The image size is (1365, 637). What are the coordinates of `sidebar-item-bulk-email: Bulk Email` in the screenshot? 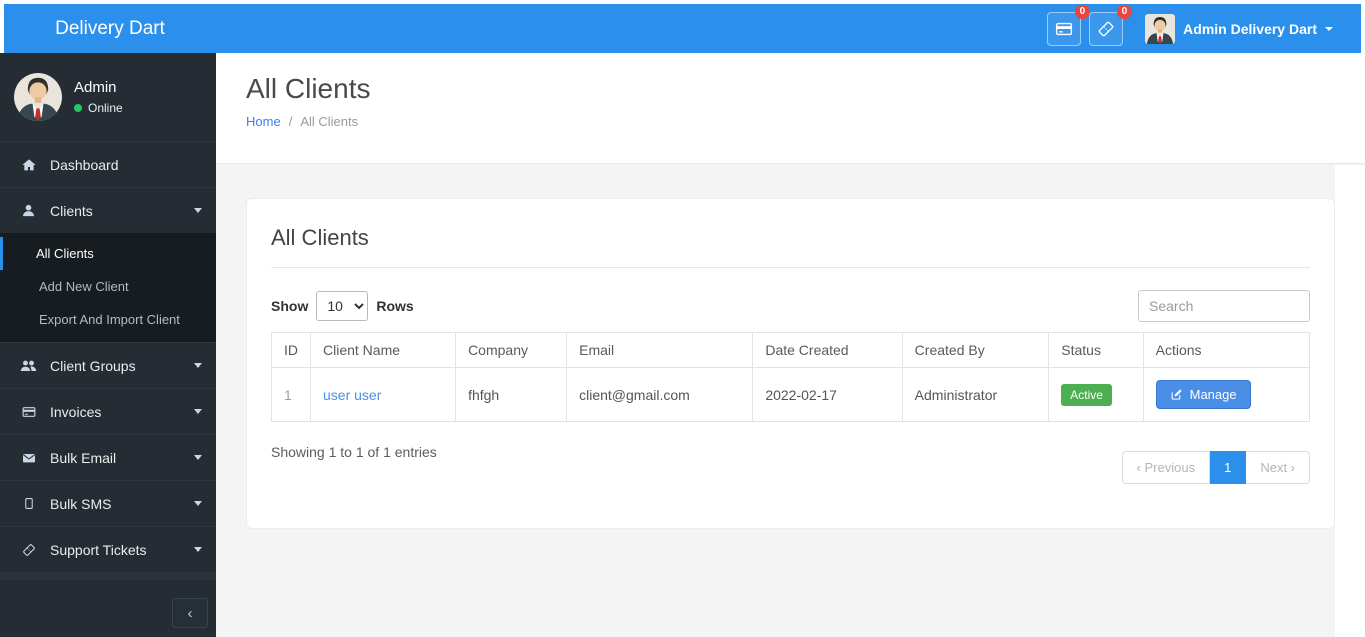 It's located at (108, 457).